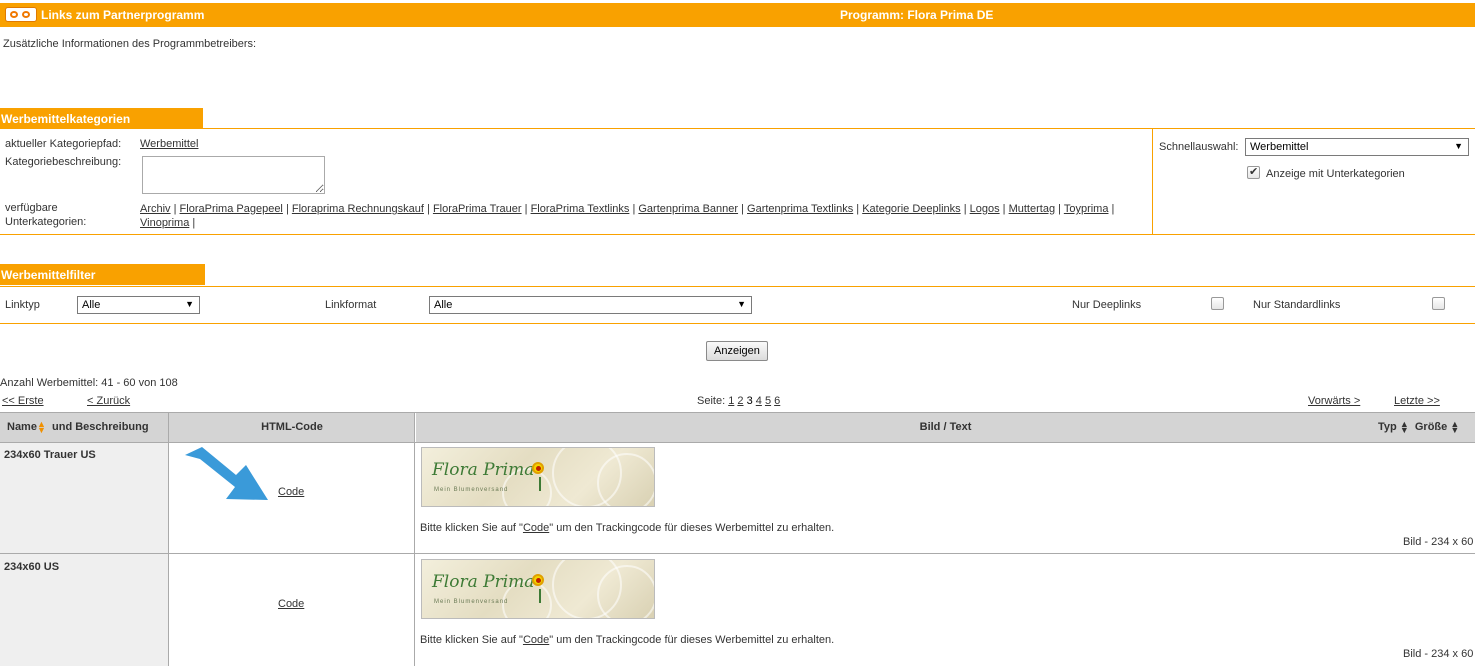  I want to click on column-type-label: Typ, so click(1387, 427).